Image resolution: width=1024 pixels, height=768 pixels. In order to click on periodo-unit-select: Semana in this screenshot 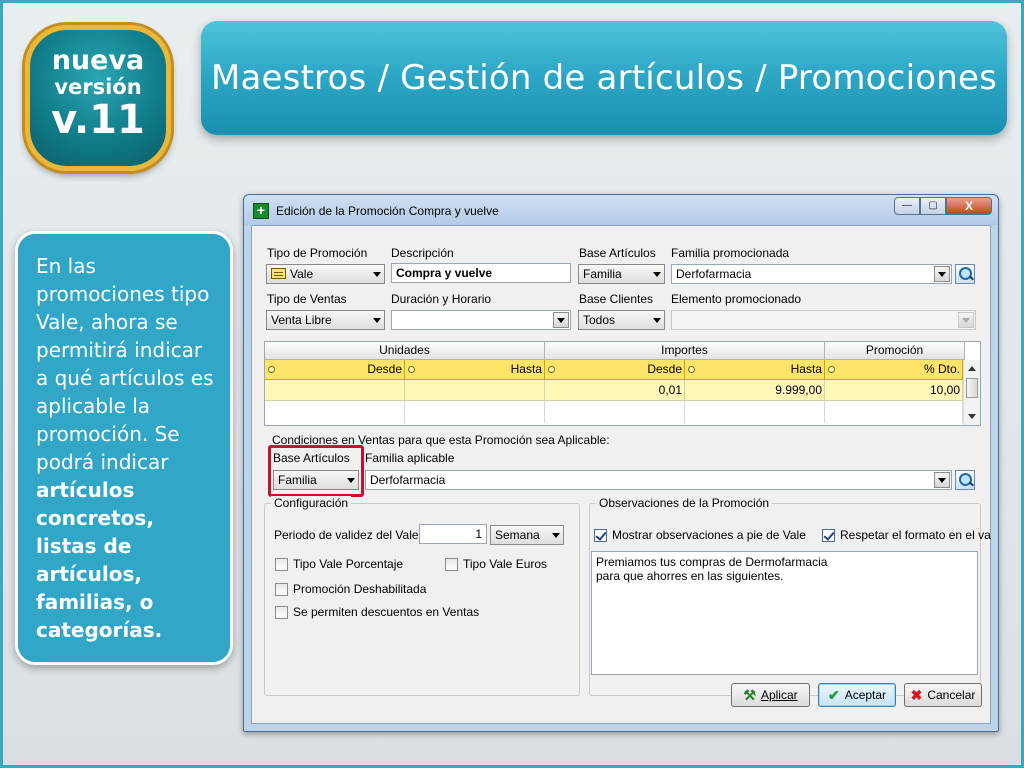, I will do `click(527, 535)`.